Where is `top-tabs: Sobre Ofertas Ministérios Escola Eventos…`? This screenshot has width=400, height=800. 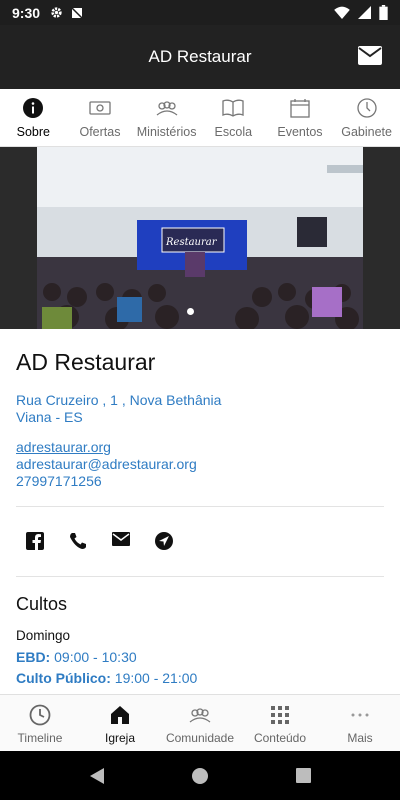
top-tabs: Sobre Ofertas Ministérios Escola Eventos… is located at coordinates (200, 118).